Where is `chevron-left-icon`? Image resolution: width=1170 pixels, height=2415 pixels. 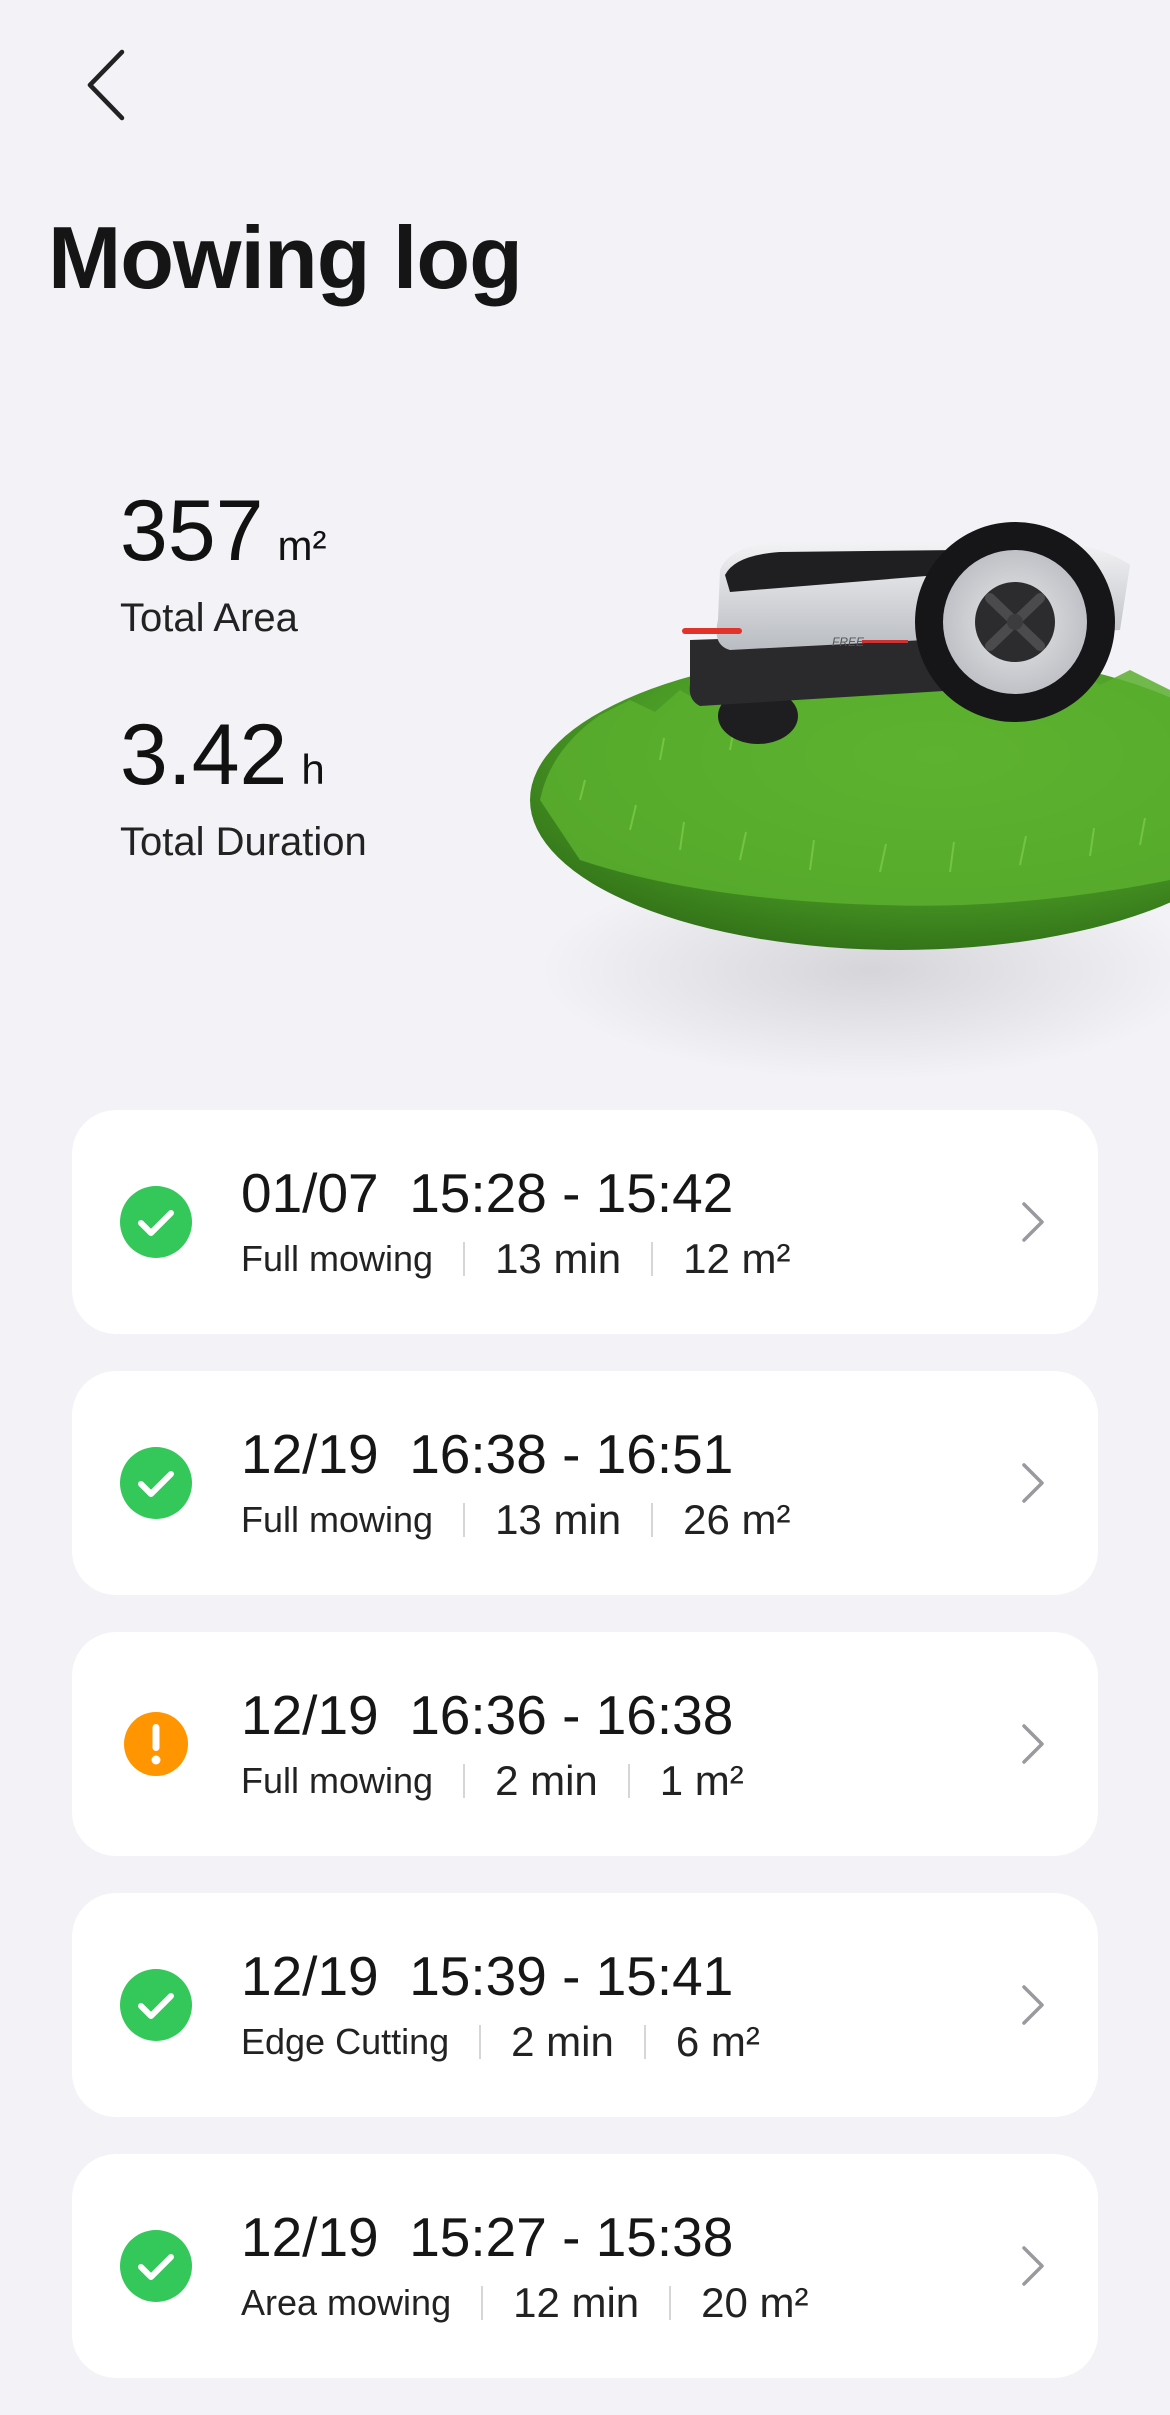
chevron-left-icon is located at coordinates (106, 85).